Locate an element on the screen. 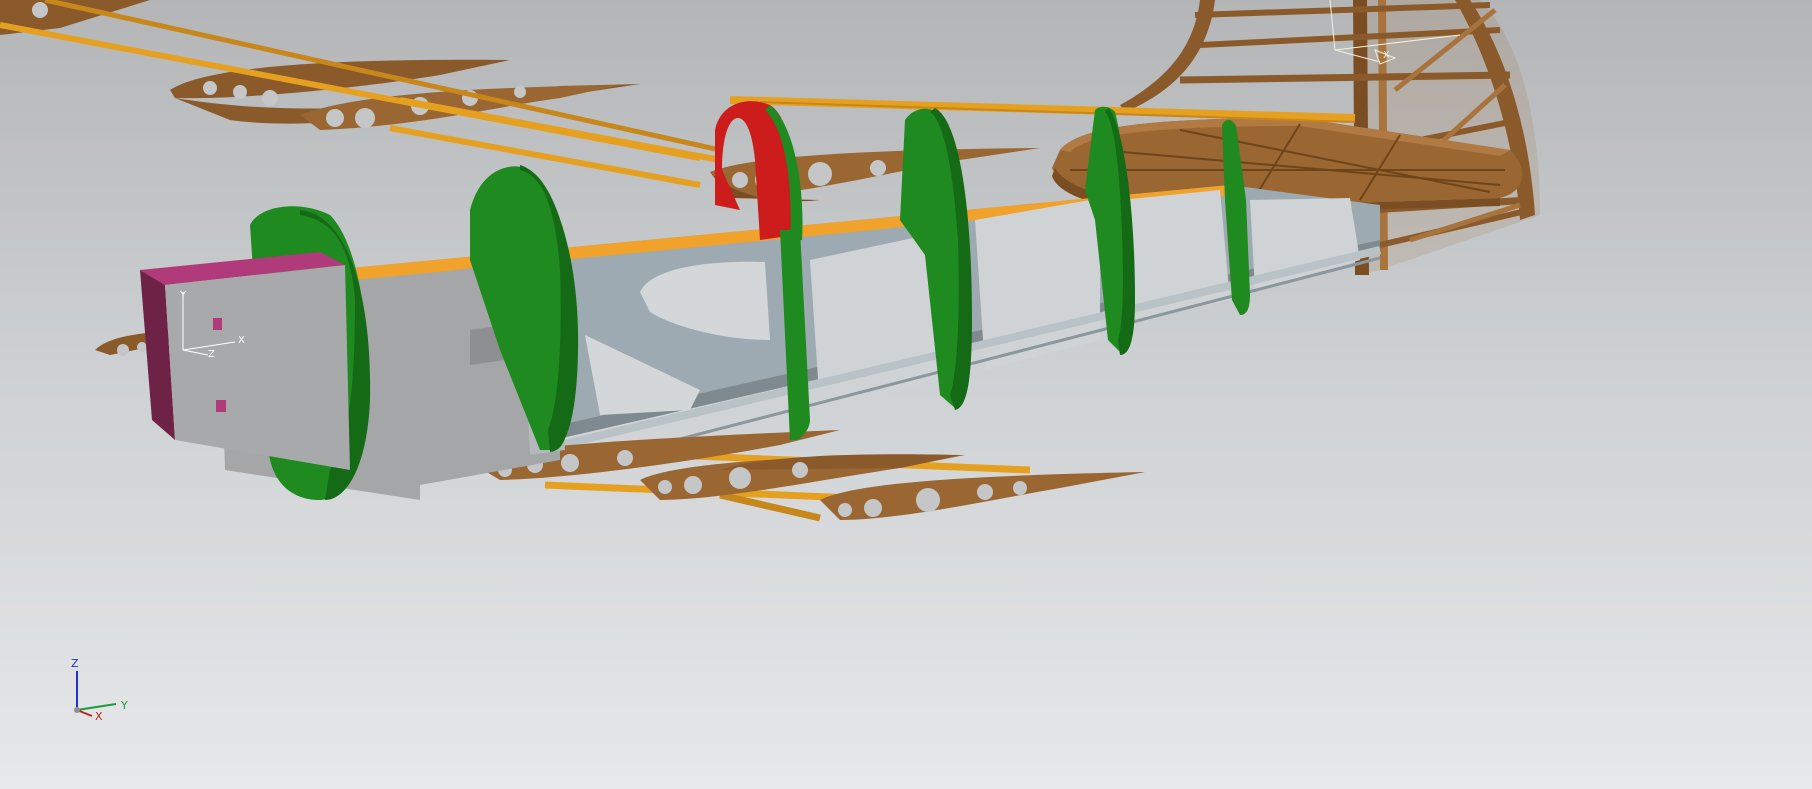  upper-stringers is located at coordinates (1042, 109).